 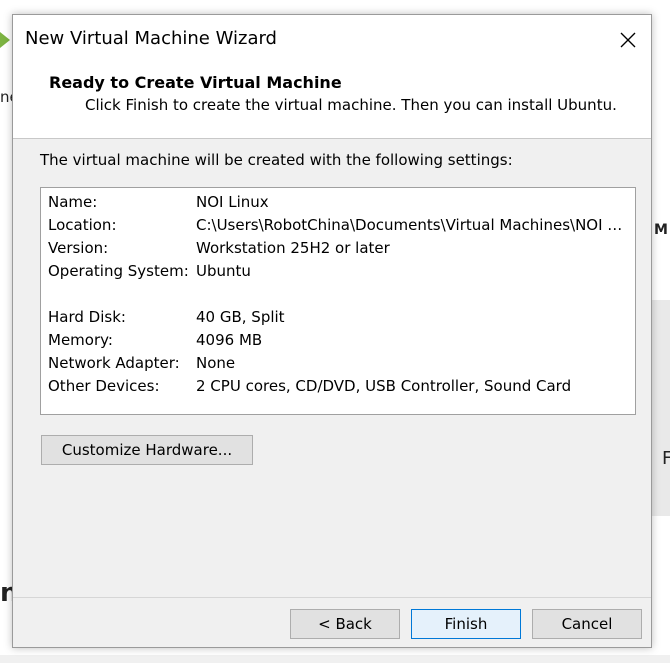 I want to click on setting-label: Version:, so click(x=78, y=248).